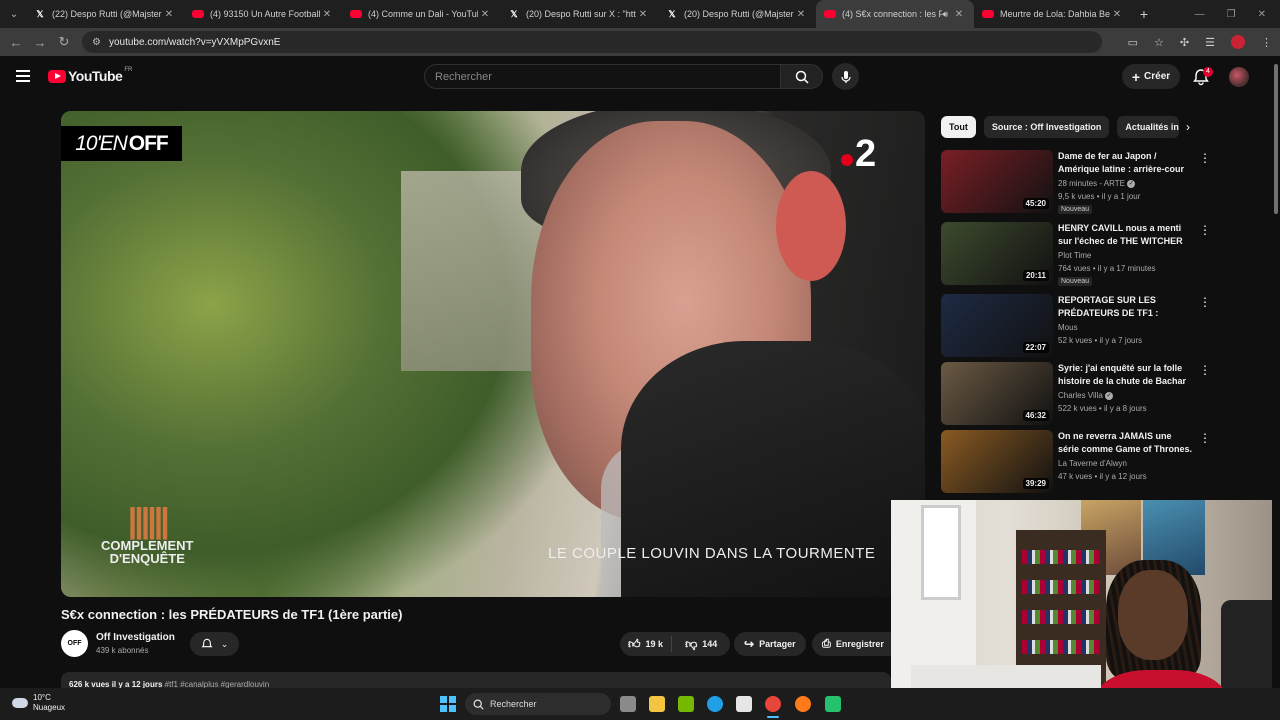  What do you see at coordinates (538, 704) in the screenshot?
I see `taskbar-search: Rechercher` at bounding box center [538, 704].